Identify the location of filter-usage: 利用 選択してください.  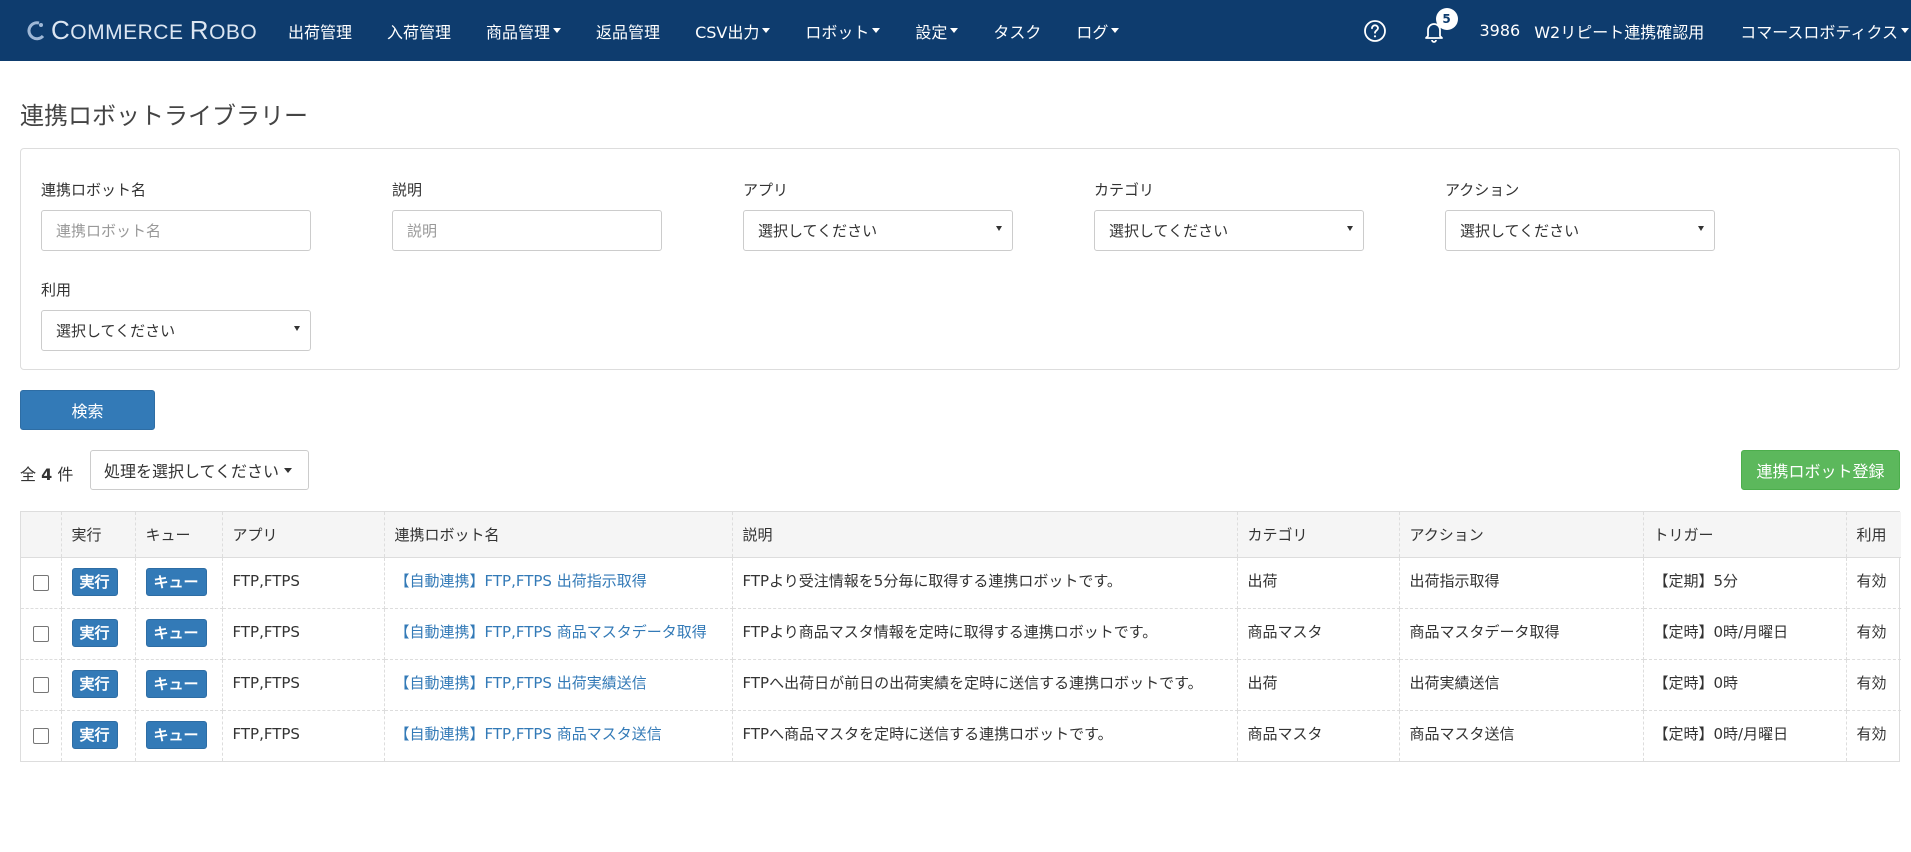
(176, 315).